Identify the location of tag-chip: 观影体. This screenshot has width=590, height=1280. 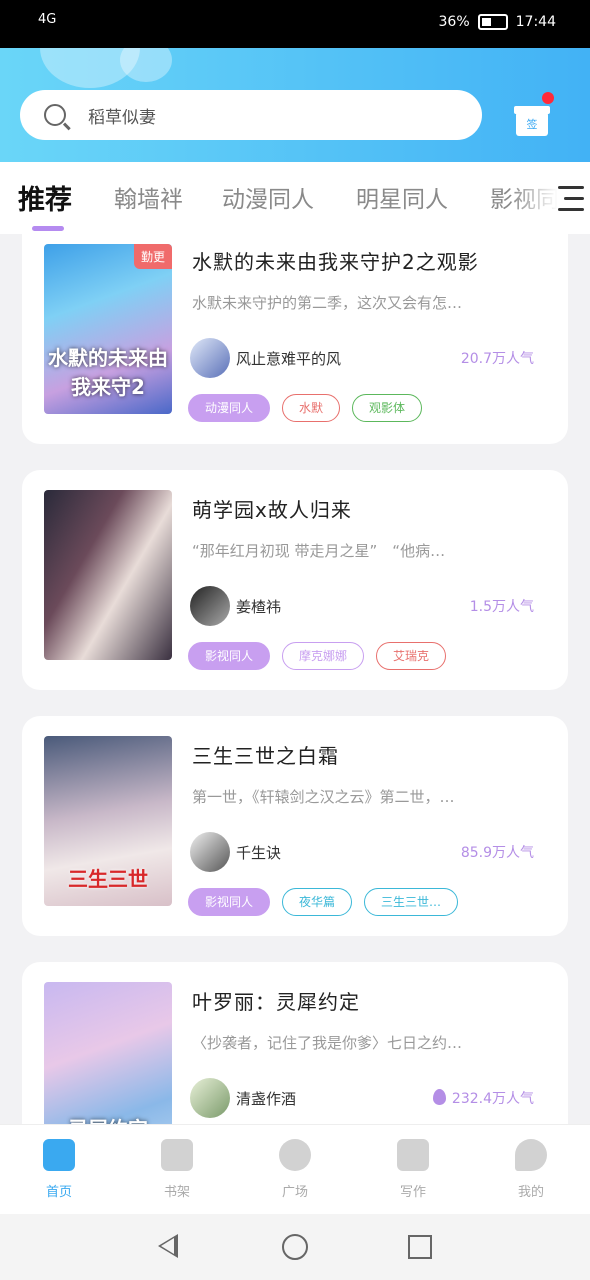
(387, 408).